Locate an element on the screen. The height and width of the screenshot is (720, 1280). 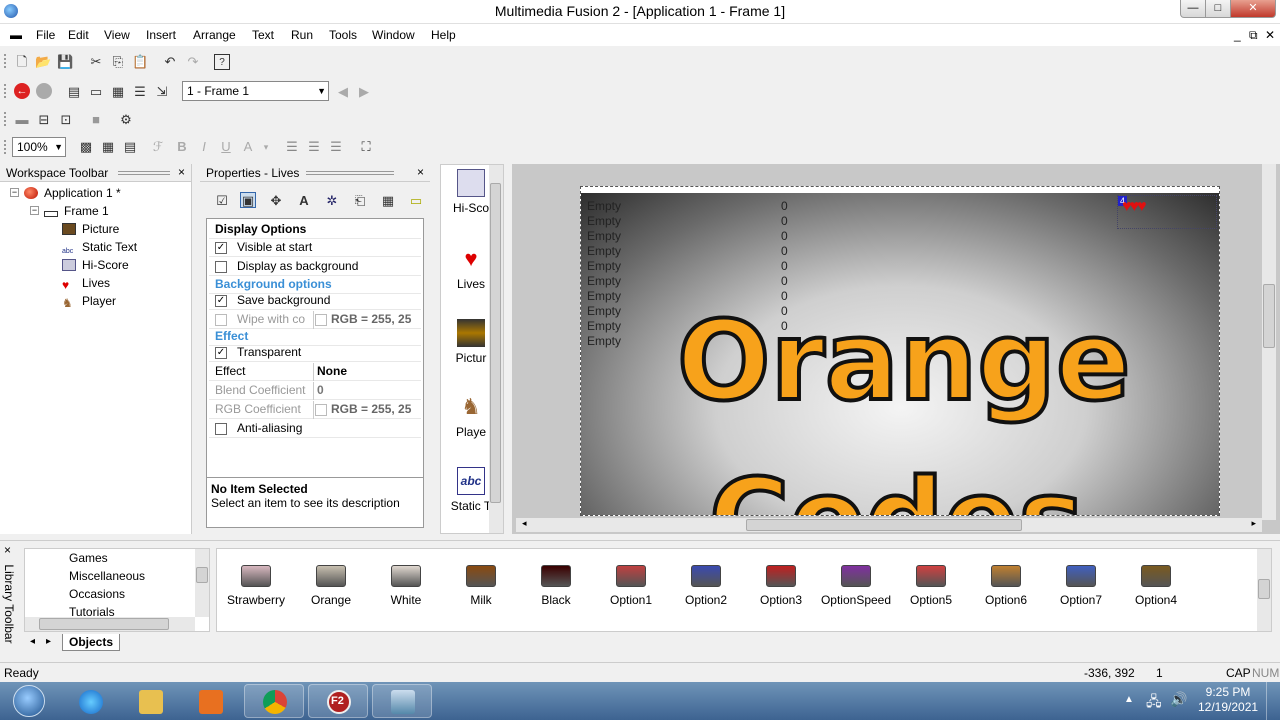
menu-window: Window is located at coordinates (393, 35).